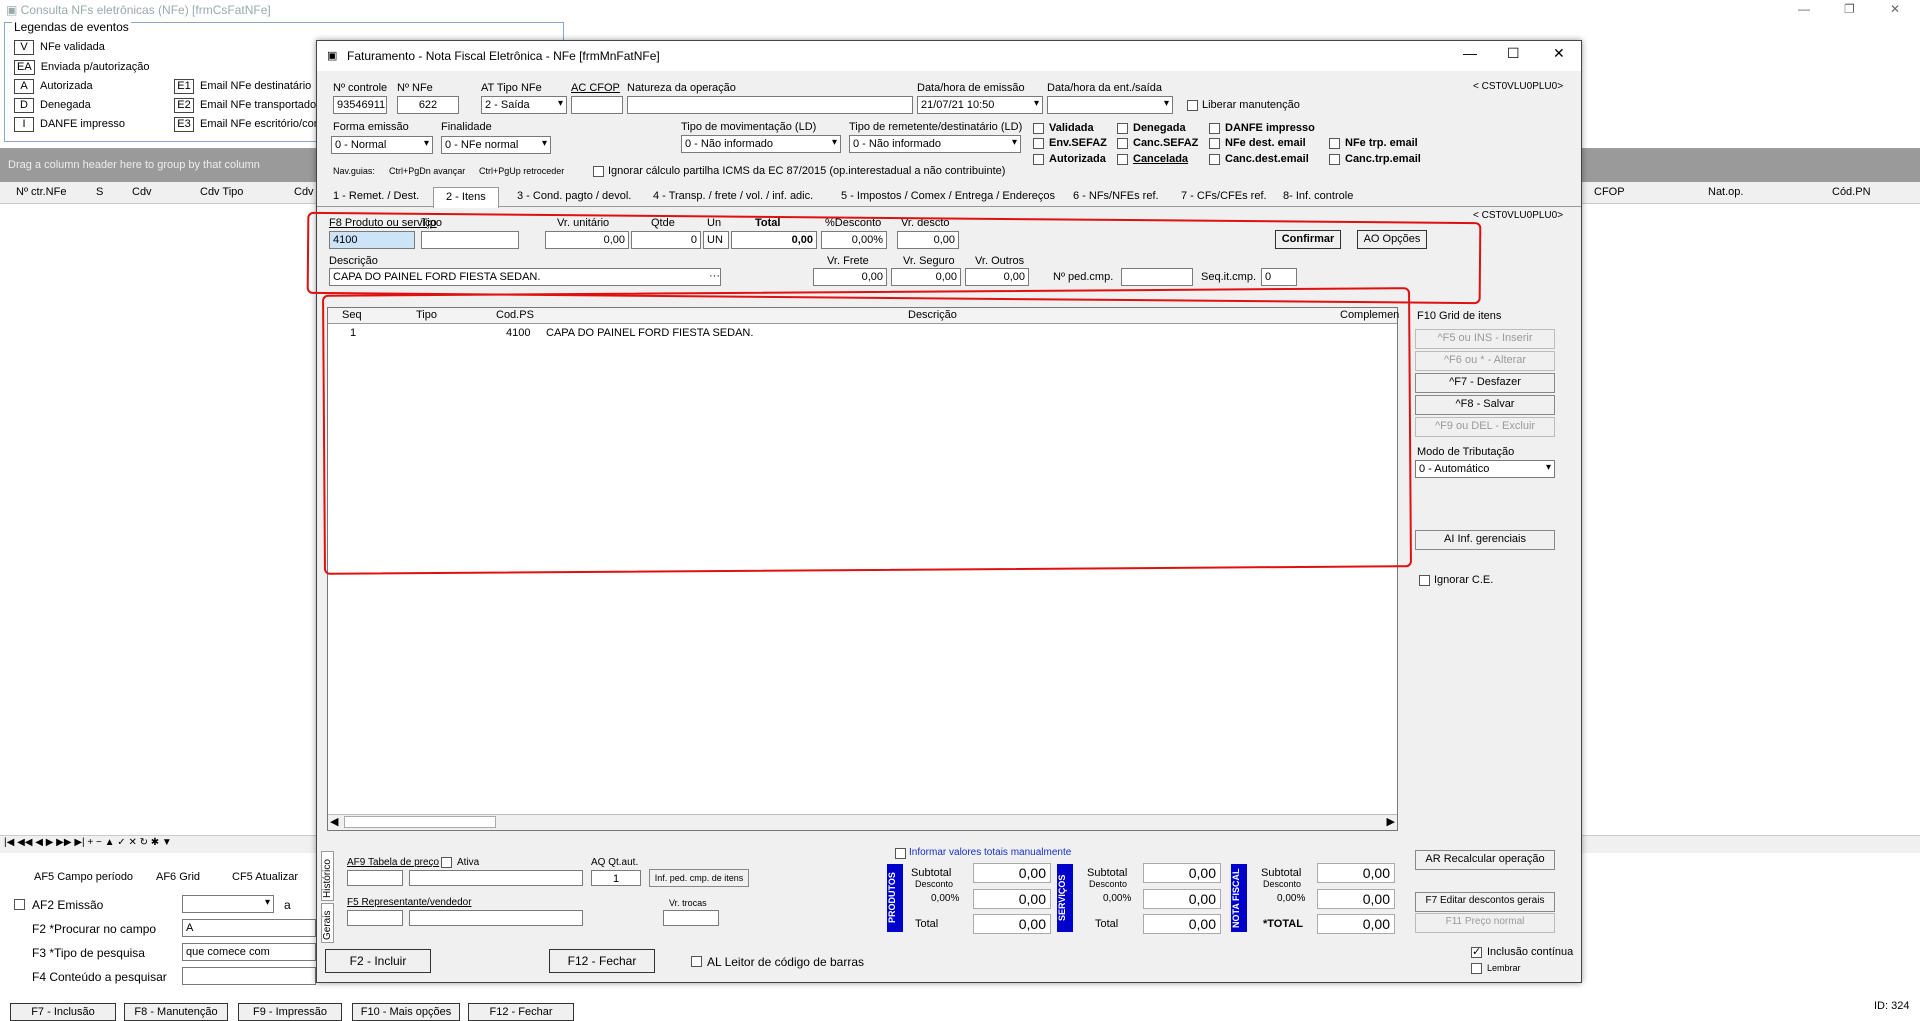  Describe the element at coordinates (496, 145) in the screenshot. I see `finalidade-select: 0 - NFe normal` at that location.